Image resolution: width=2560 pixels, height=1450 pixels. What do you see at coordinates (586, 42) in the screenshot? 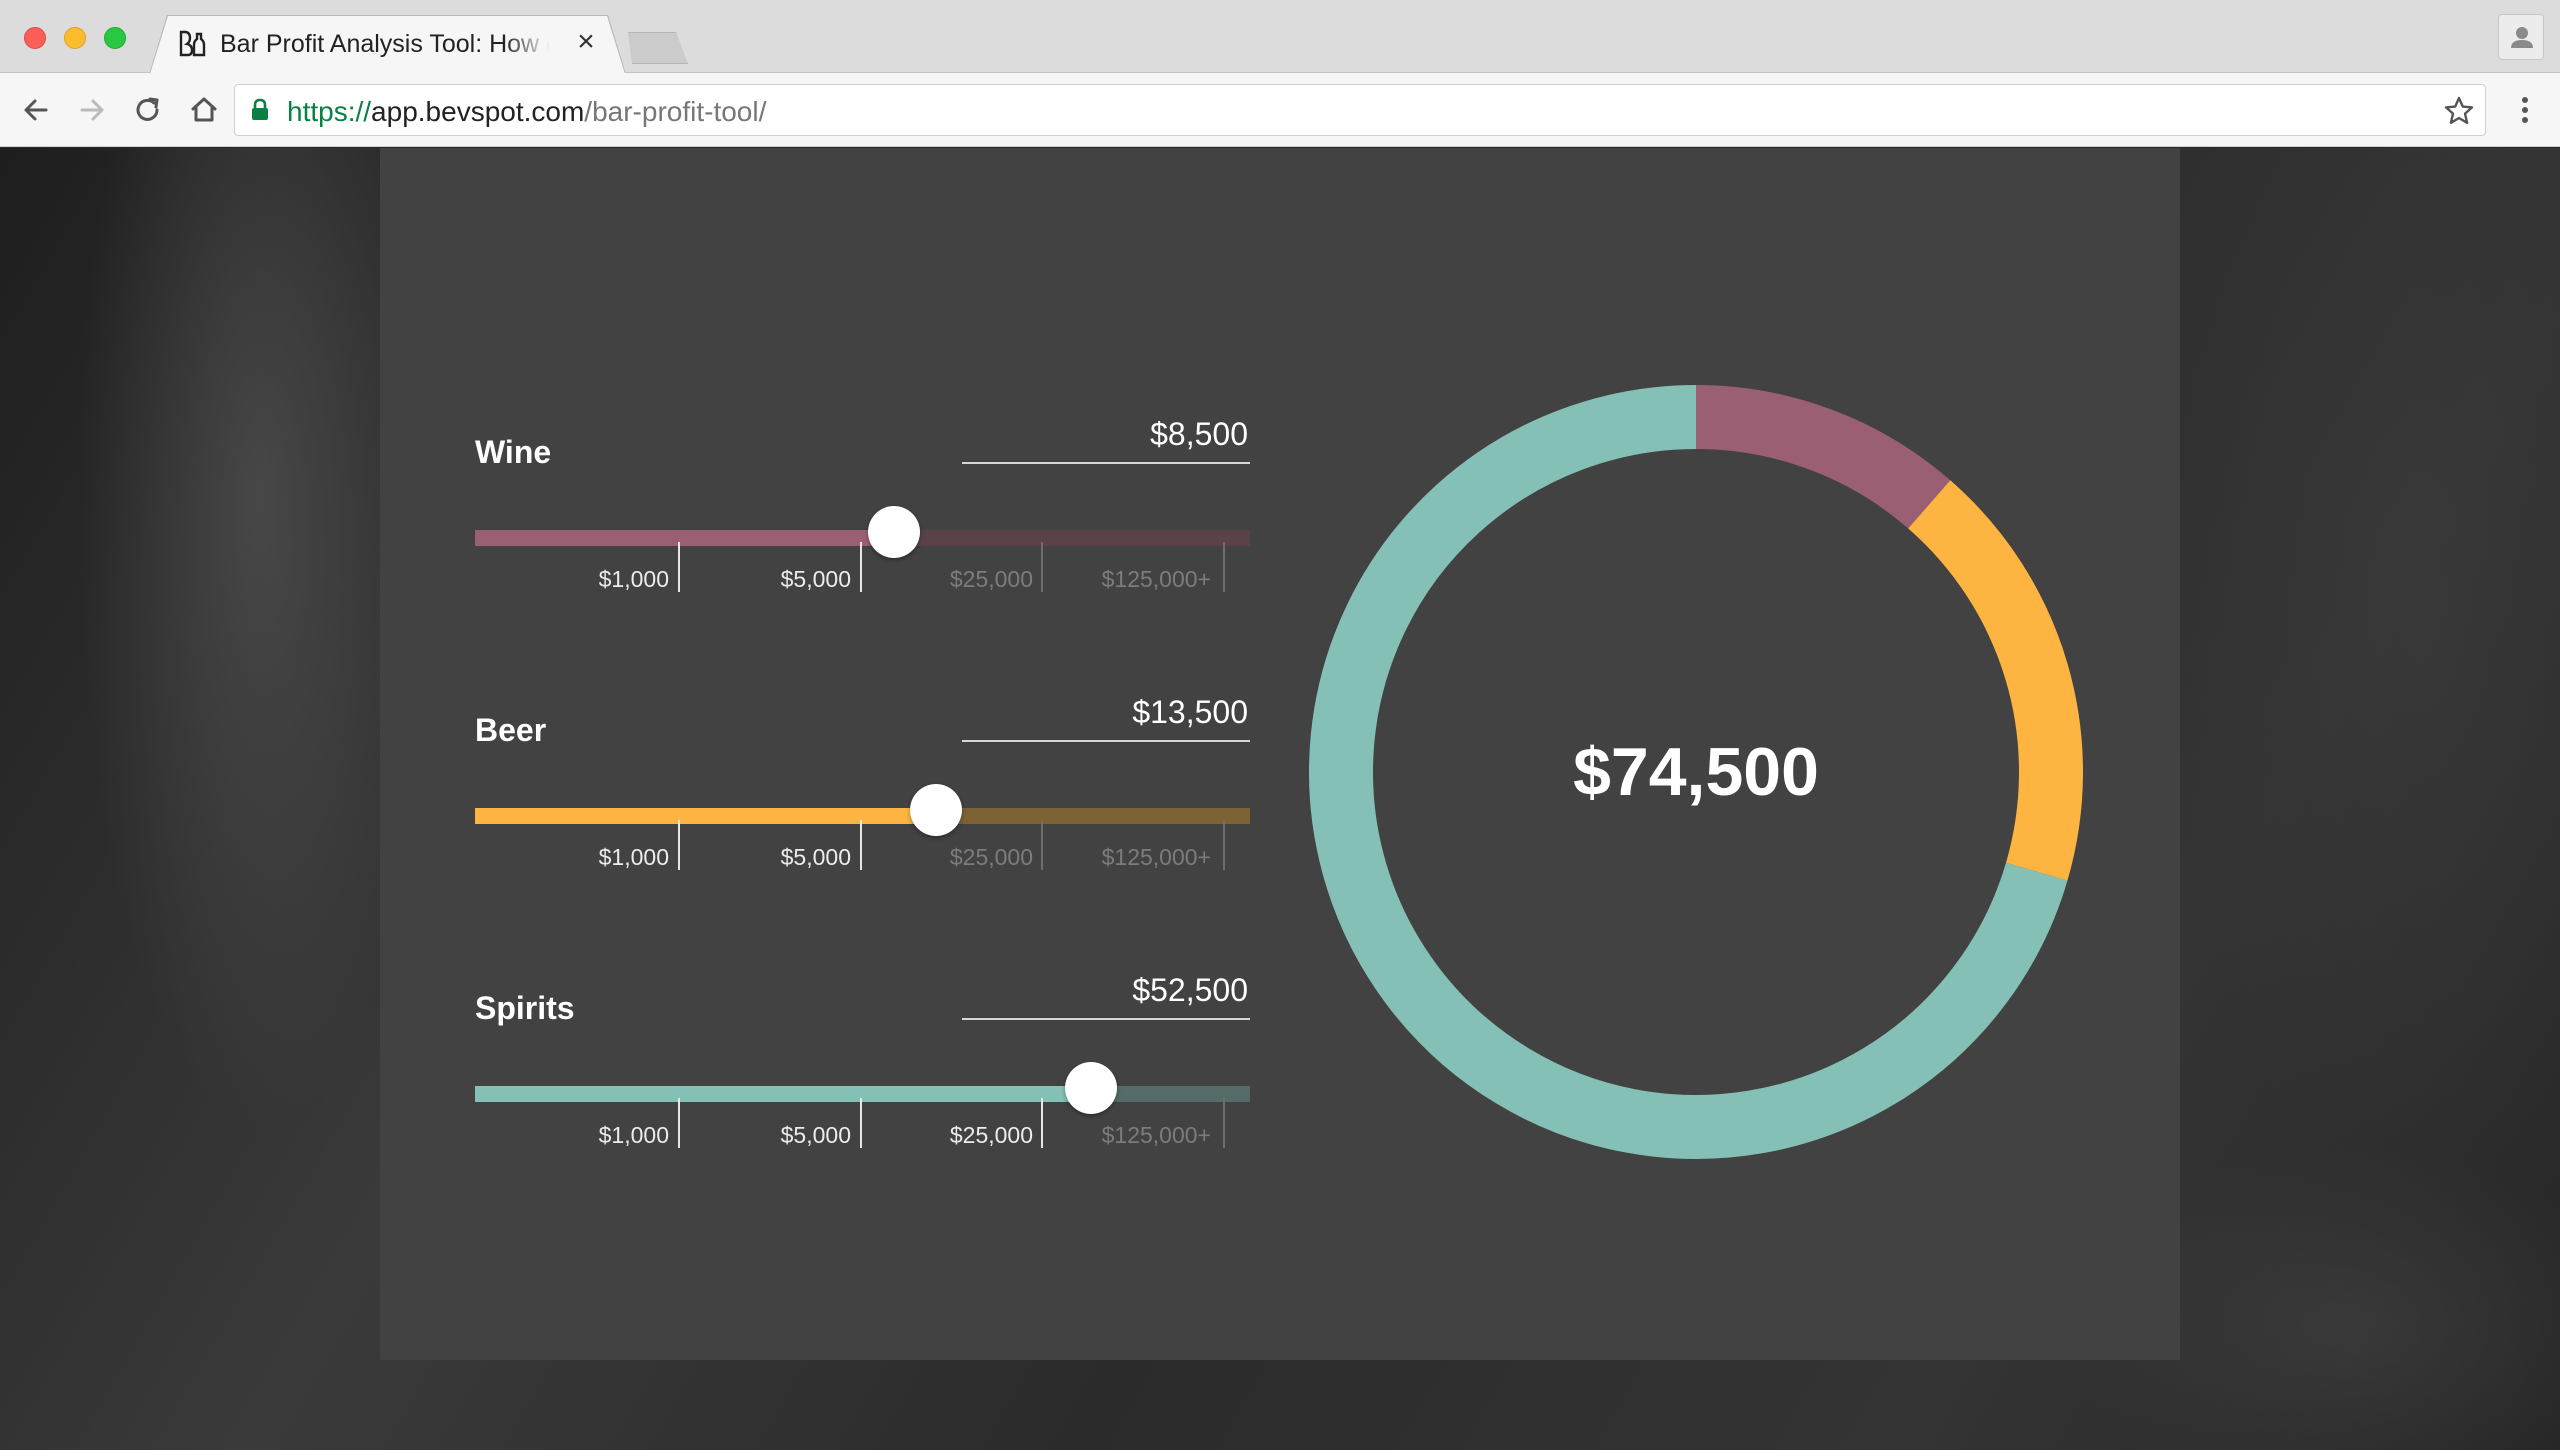
I see `tab-close-icon: ×` at bounding box center [586, 42].